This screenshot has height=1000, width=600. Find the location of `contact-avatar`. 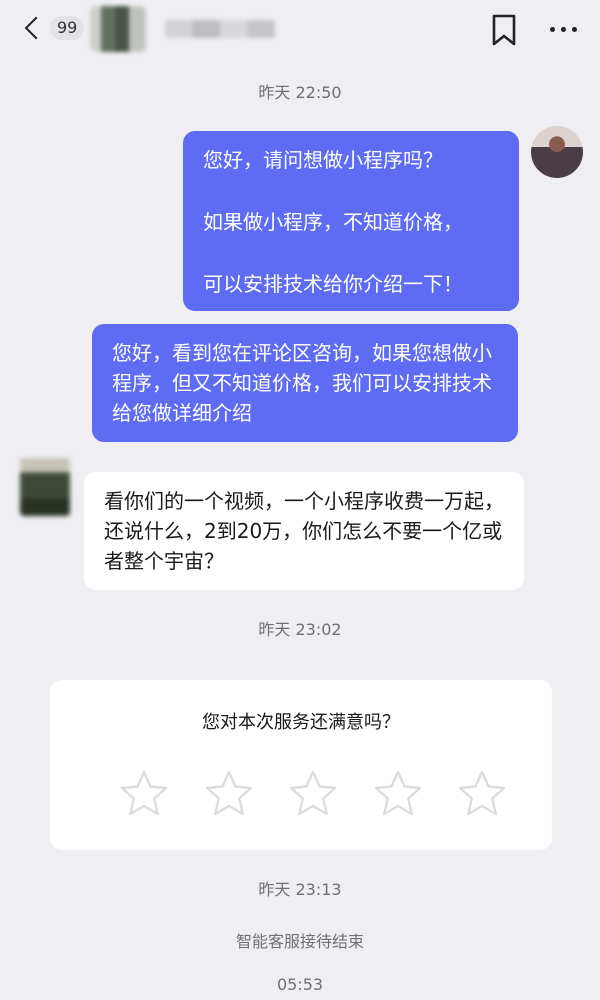

contact-avatar is located at coordinates (118, 29).